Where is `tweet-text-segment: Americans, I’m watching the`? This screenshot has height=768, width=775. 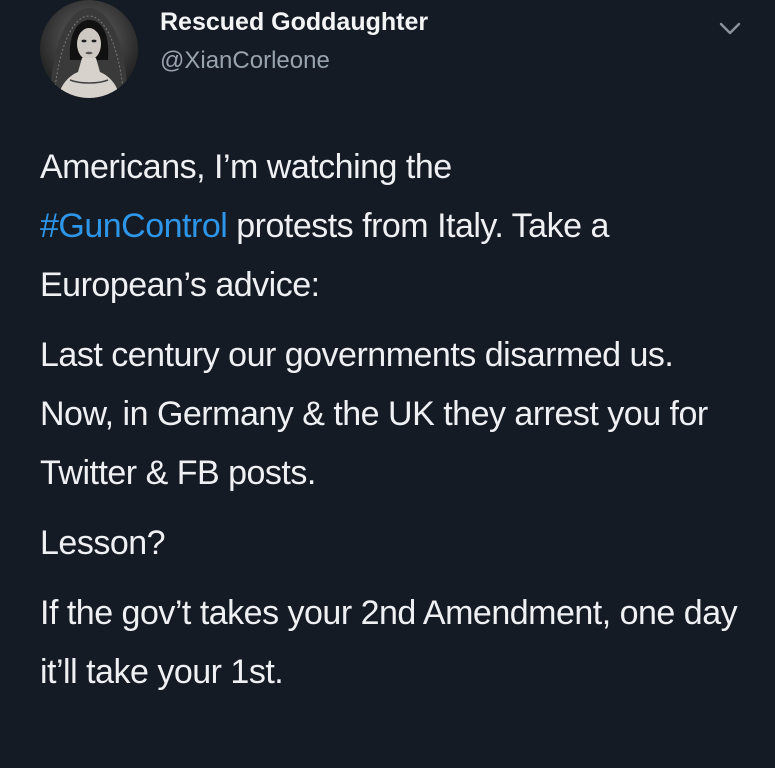 tweet-text-segment: Americans, I’m watching the is located at coordinates (246, 167).